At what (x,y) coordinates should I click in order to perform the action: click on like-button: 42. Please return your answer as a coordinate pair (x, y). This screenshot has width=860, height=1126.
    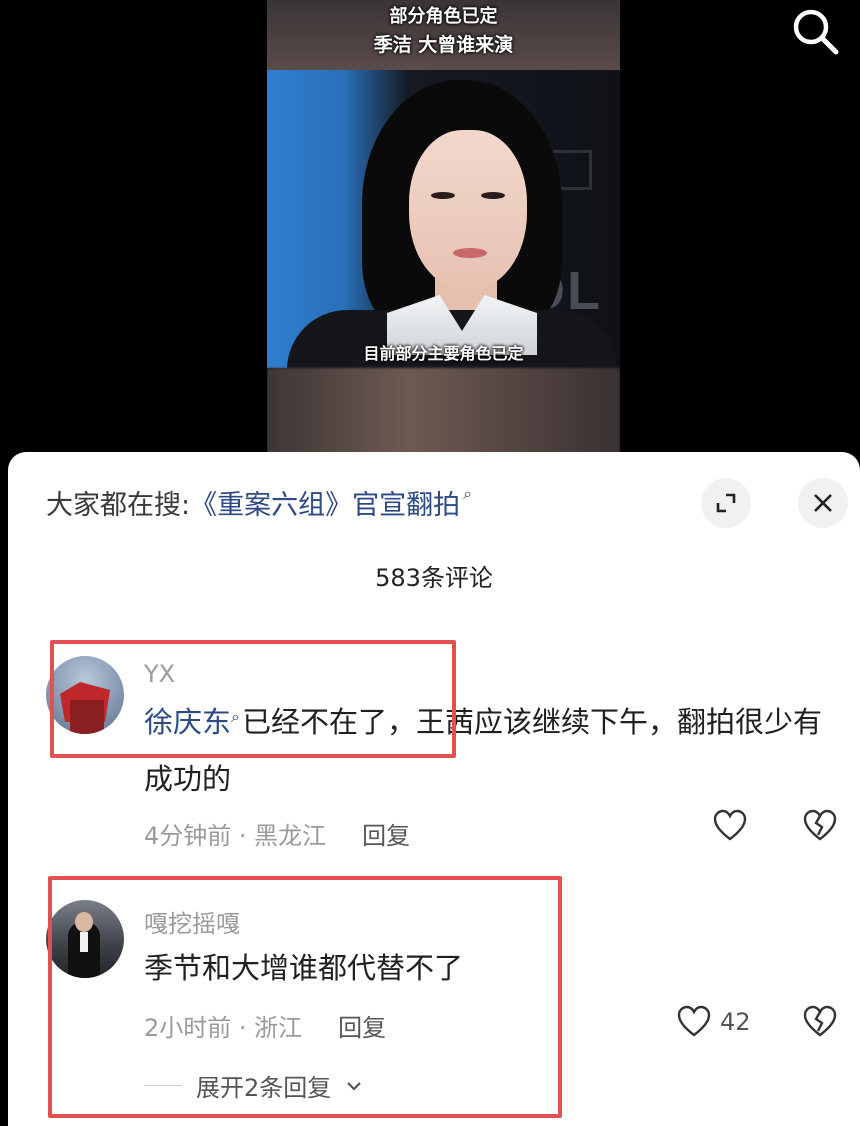
    Looking at the image, I should click on (713, 1022).